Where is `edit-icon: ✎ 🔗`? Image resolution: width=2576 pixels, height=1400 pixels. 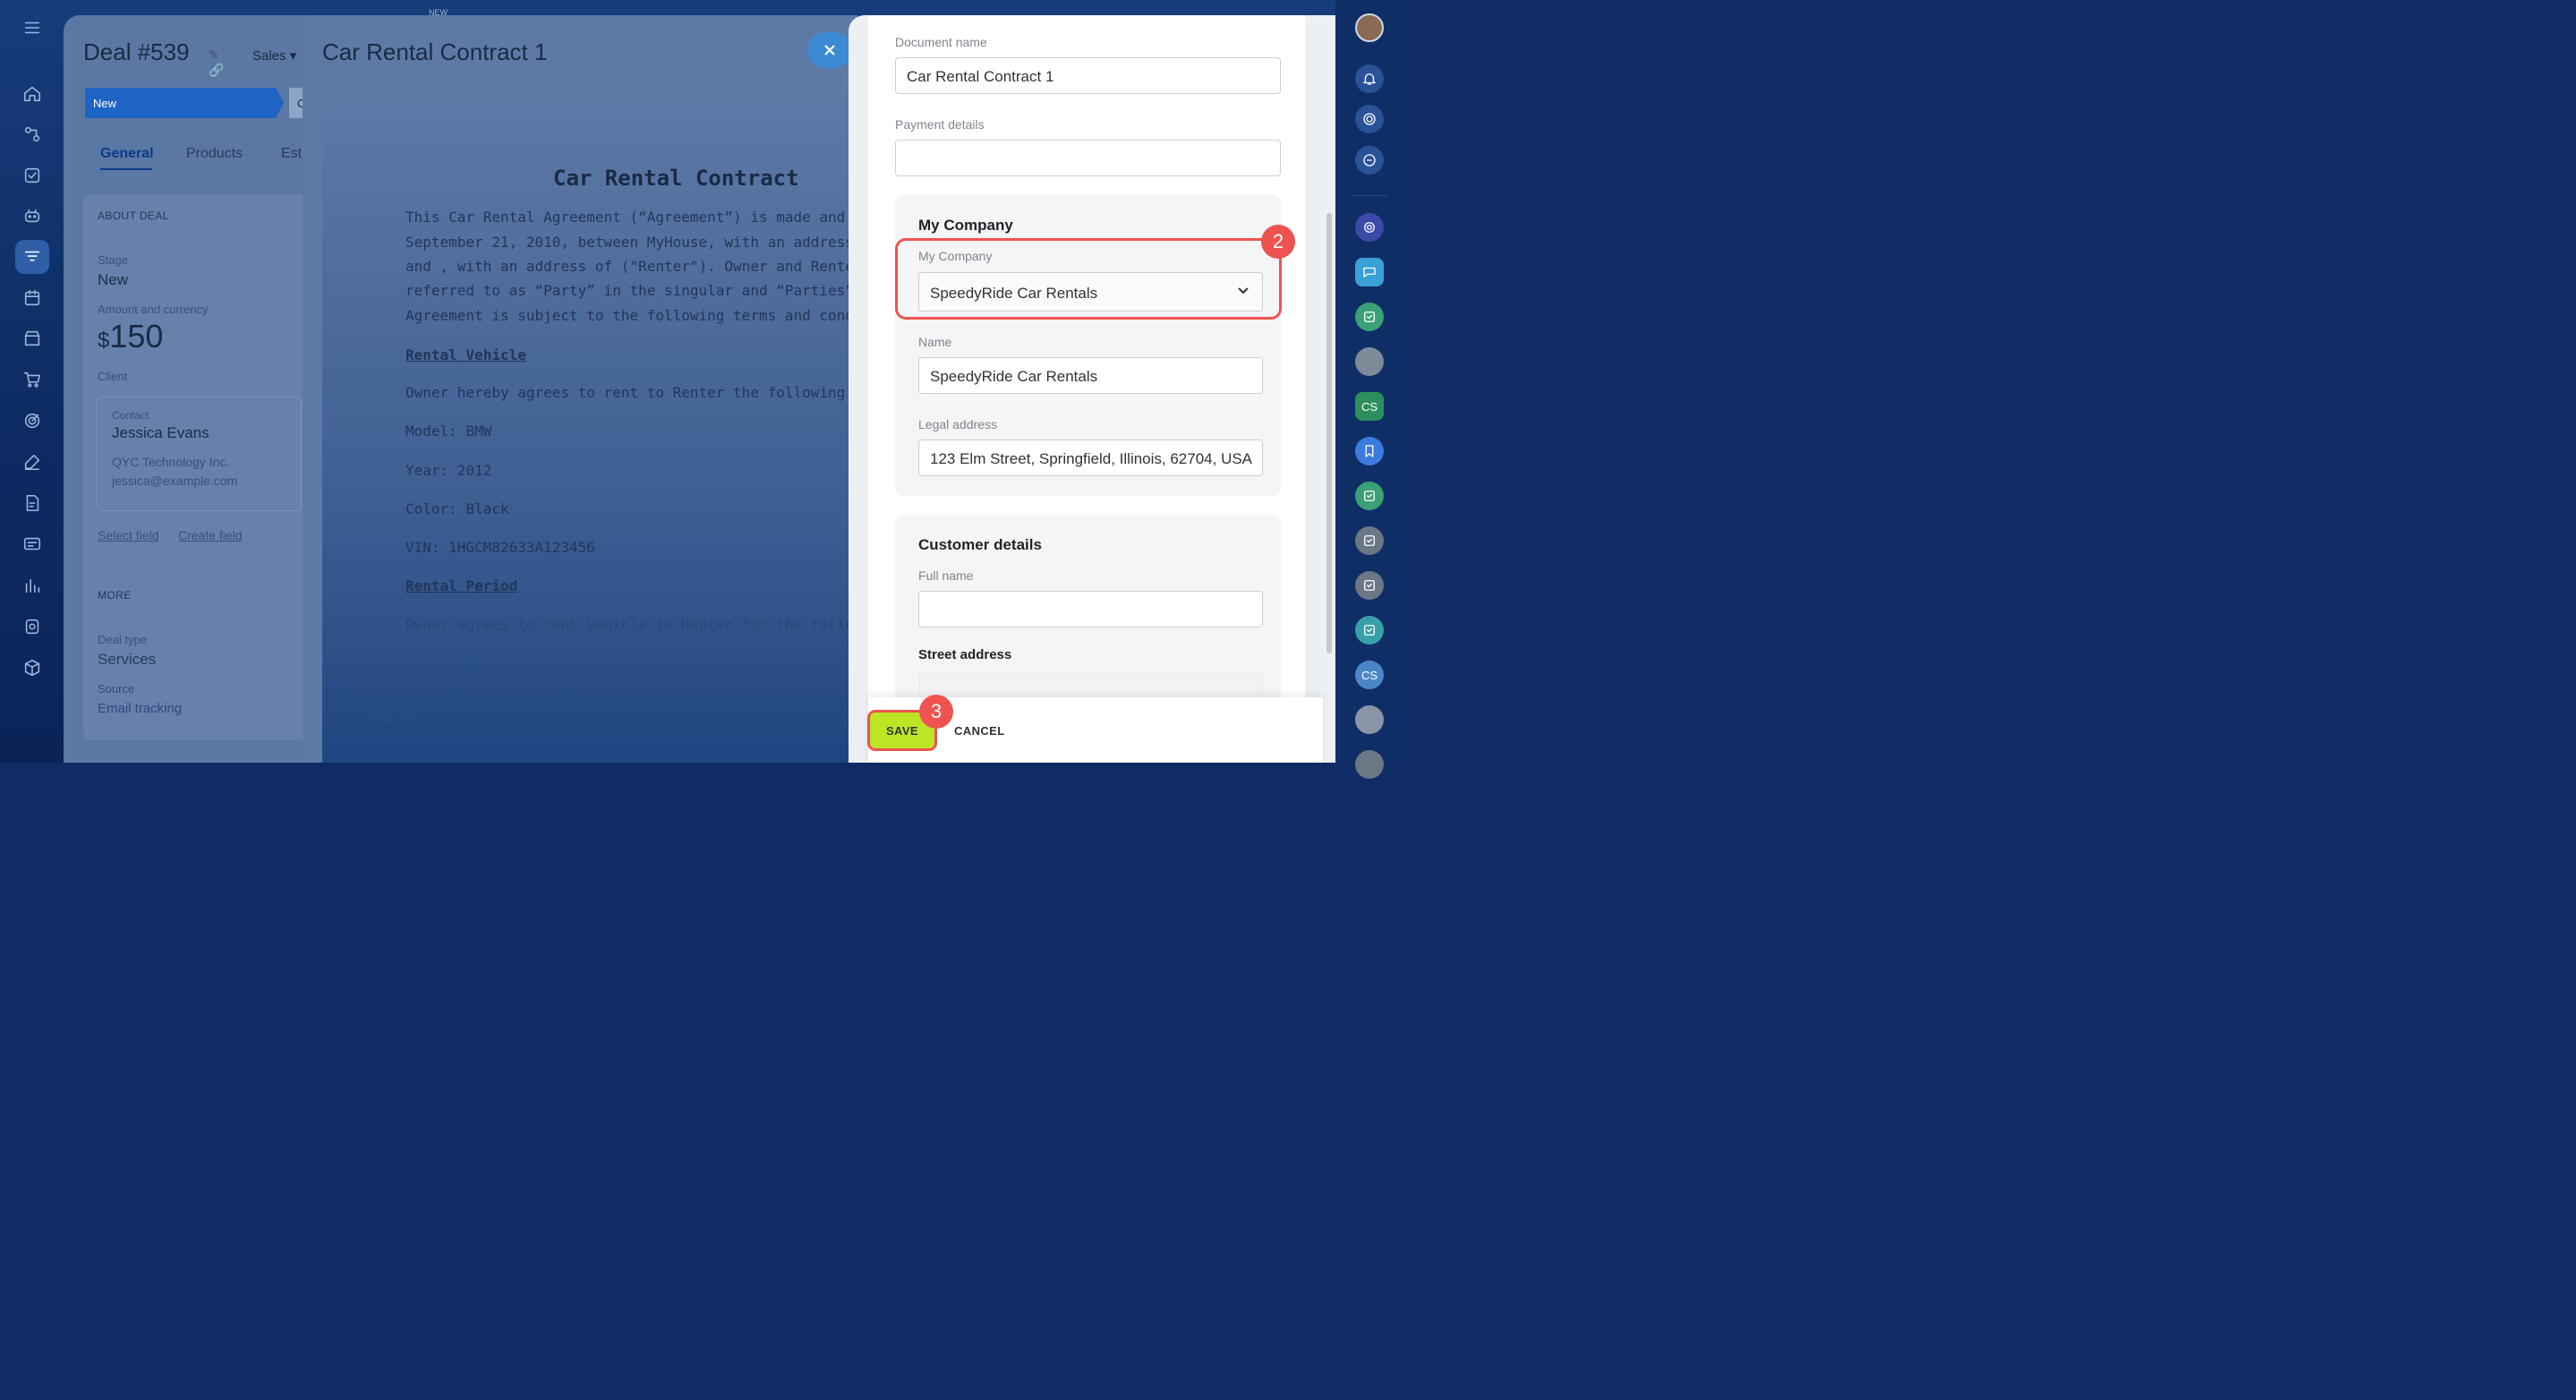 edit-icon: ✎ 🔗 is located at coordinates (221, 62).